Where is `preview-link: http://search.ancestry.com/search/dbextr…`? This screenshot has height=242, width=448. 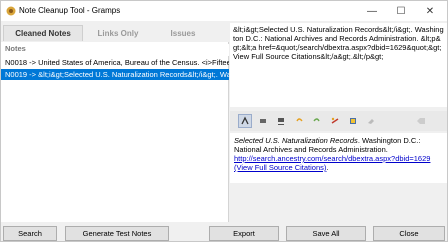 preview-link: http://search.ancestry.com/search/dbextr… is located at coordinates (332, 163).